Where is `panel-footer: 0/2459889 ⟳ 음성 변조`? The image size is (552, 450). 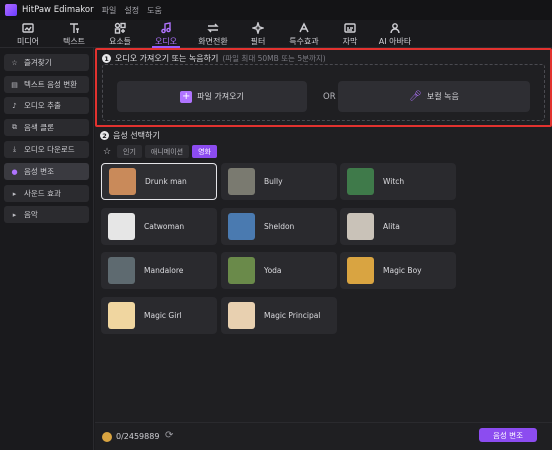
panel-footer: 0/2459889 ⟳ 음성 변조 is located at coordinates (323, 436).